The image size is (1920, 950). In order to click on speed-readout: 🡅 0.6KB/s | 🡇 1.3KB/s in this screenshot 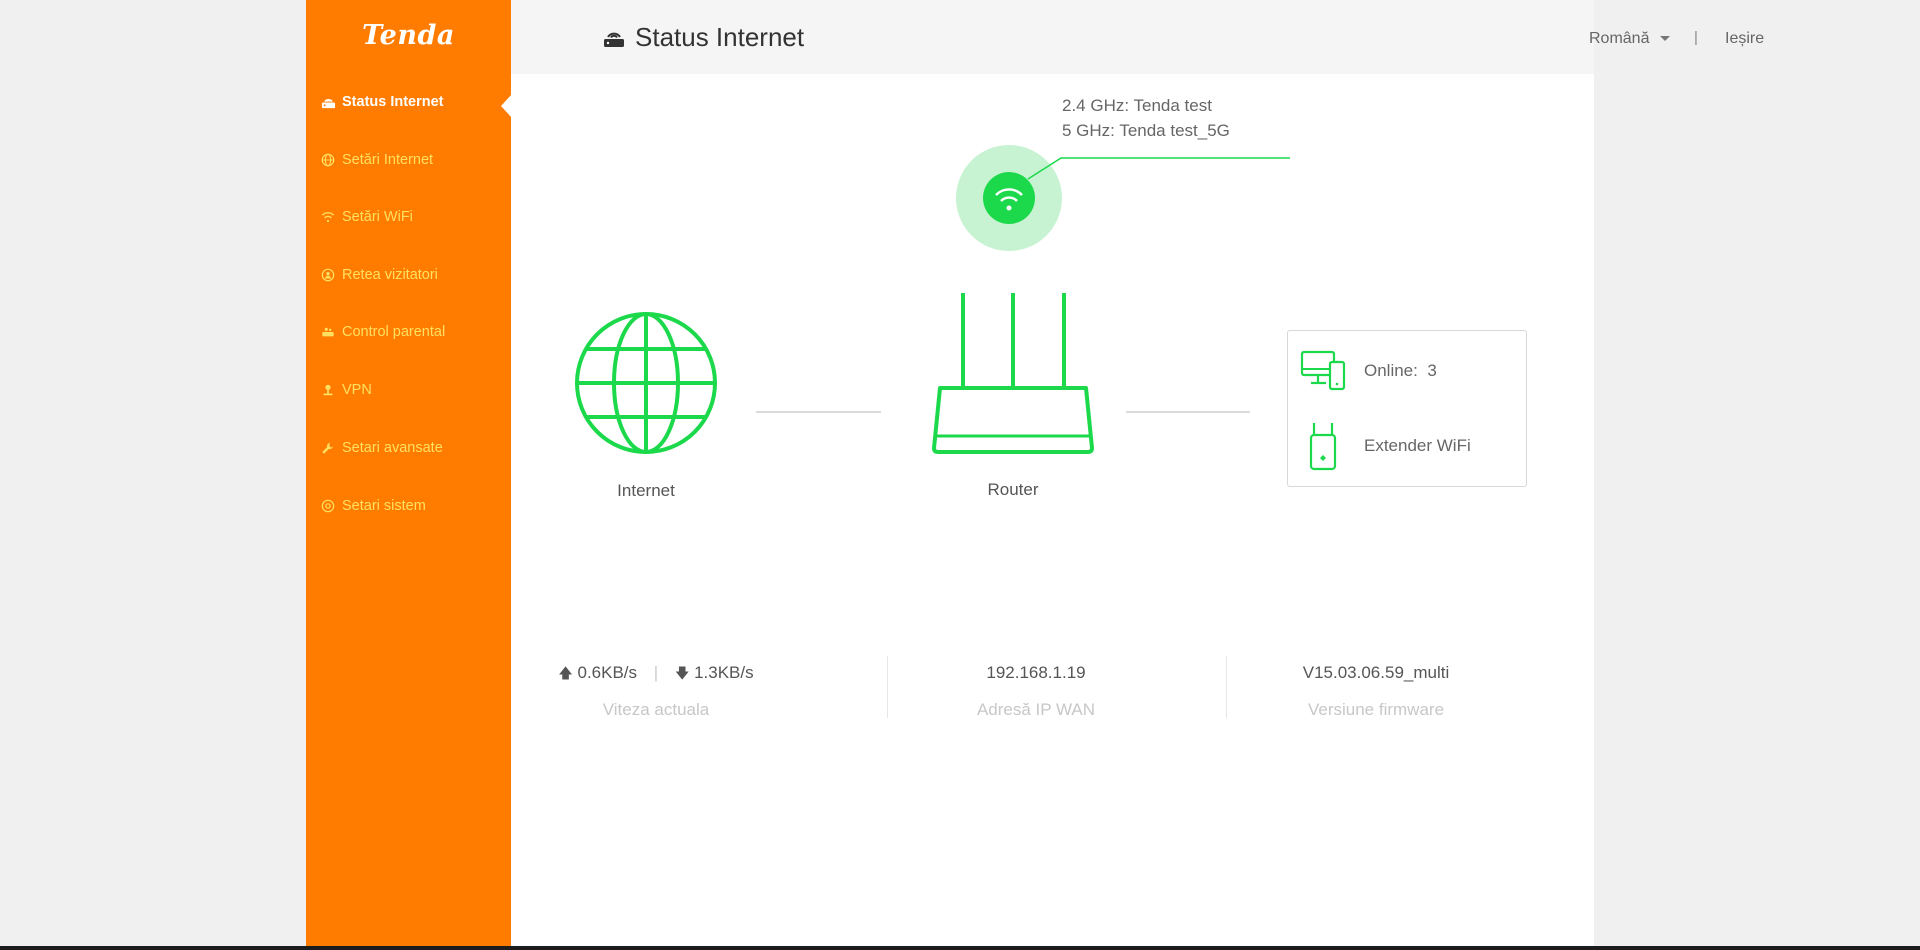, I will do `click(656, 675)`.